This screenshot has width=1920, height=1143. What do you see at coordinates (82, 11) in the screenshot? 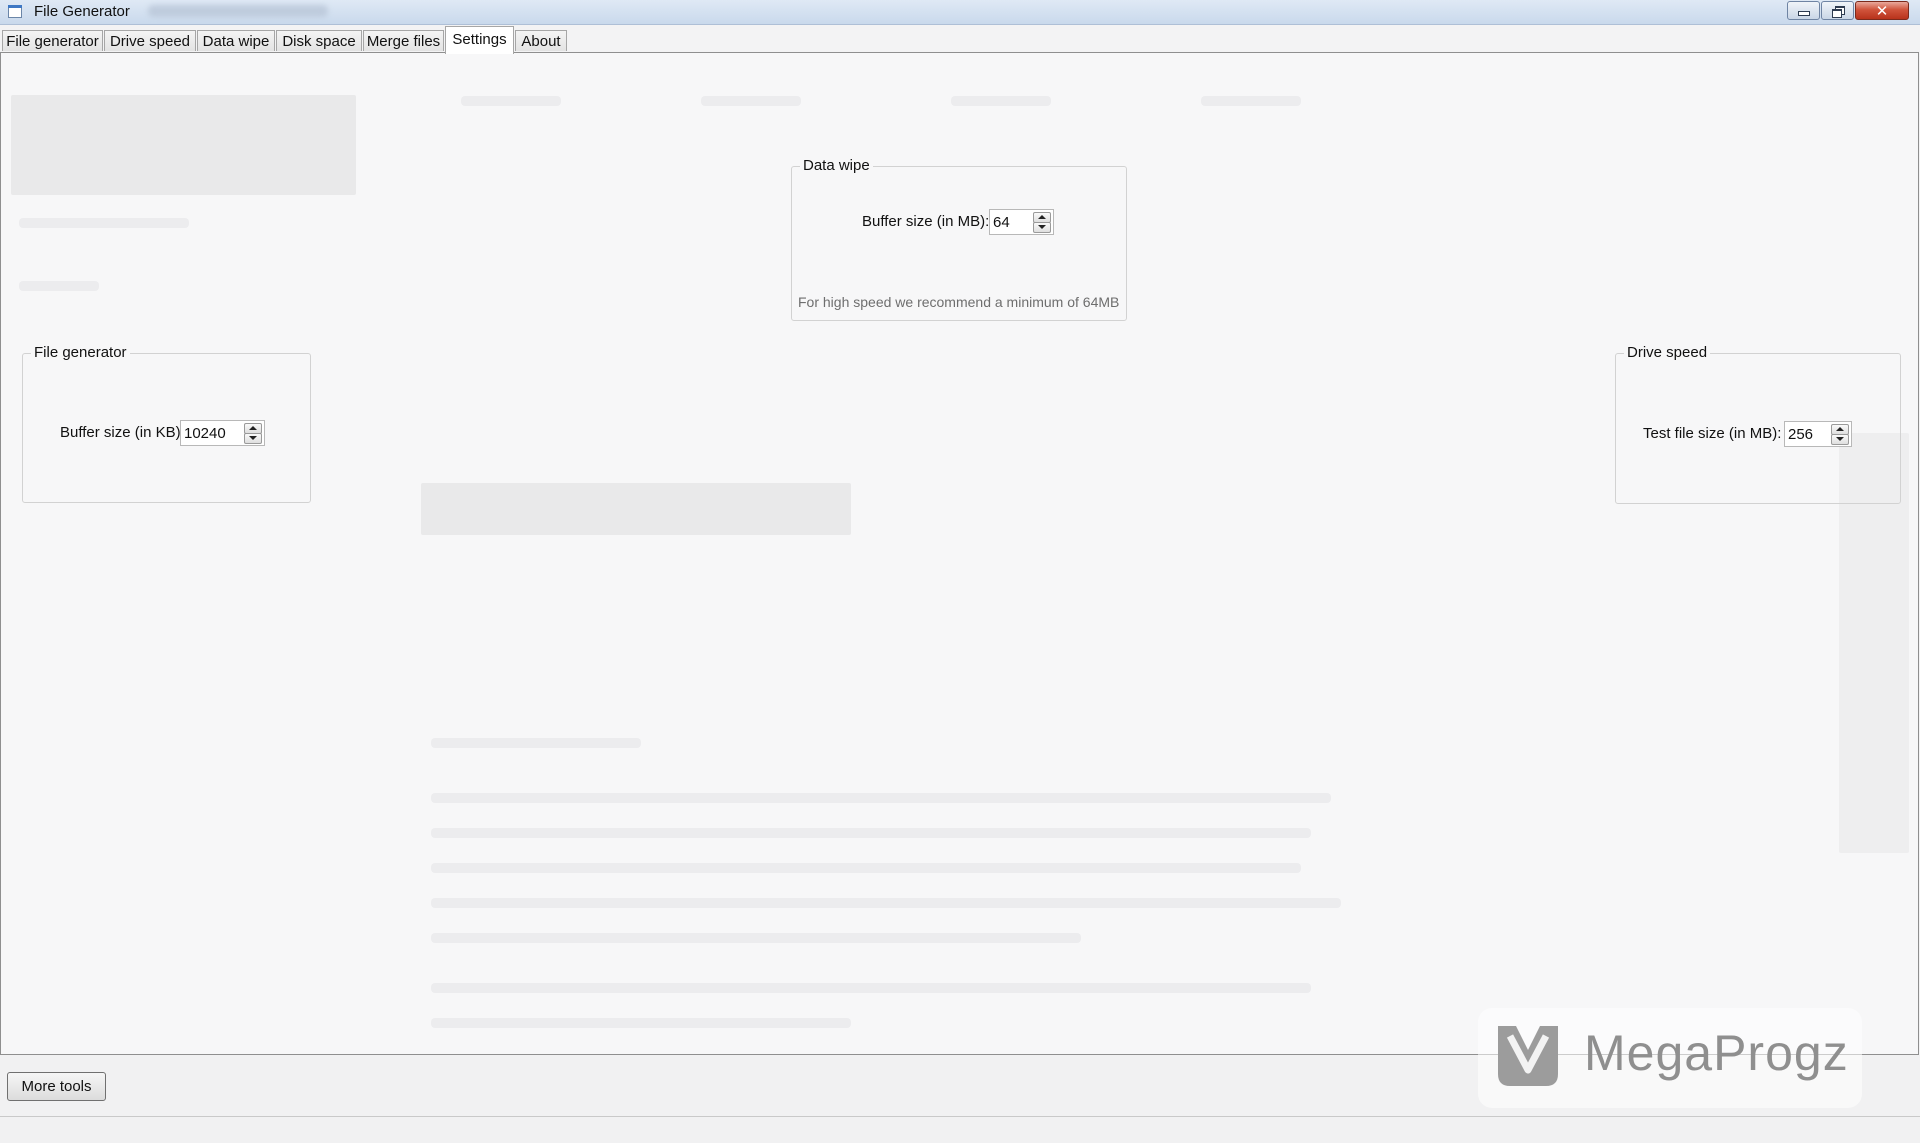
I see `window-title: File Generator` at bounding box center [82, 11].